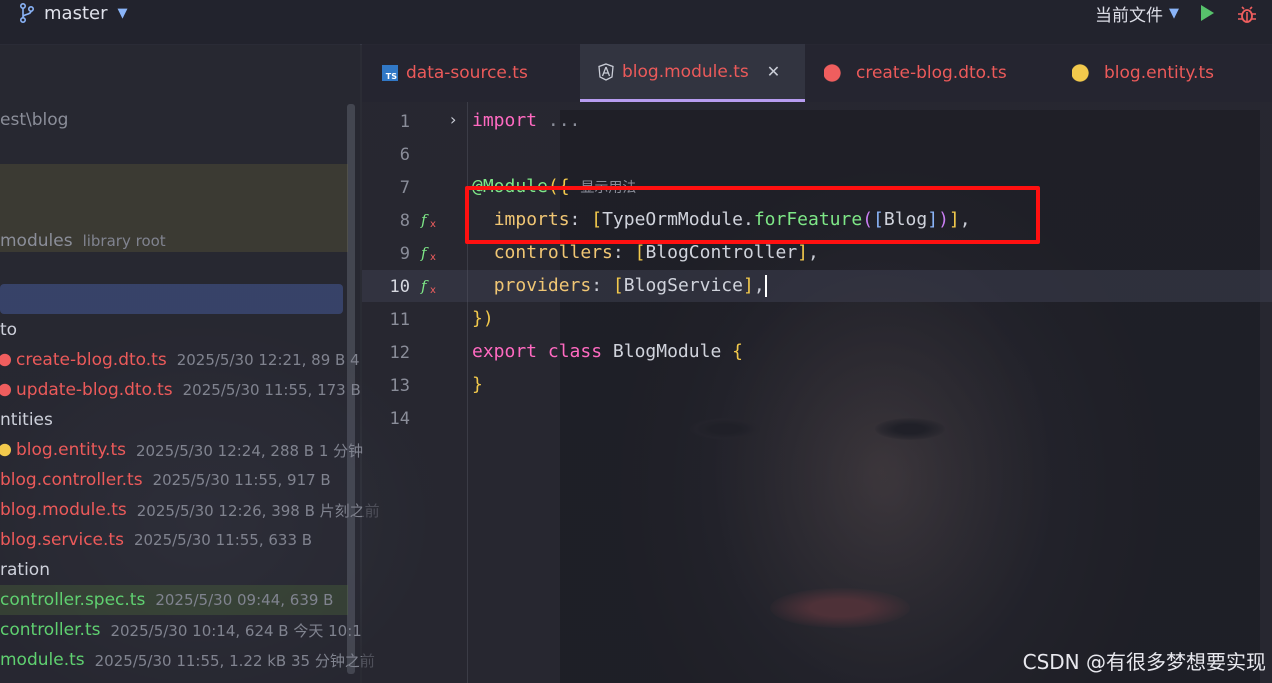  What do you see at coordinates (477, 384) in the screenshot?
I see `code-line-13: }` at bounding box center [477, 384].